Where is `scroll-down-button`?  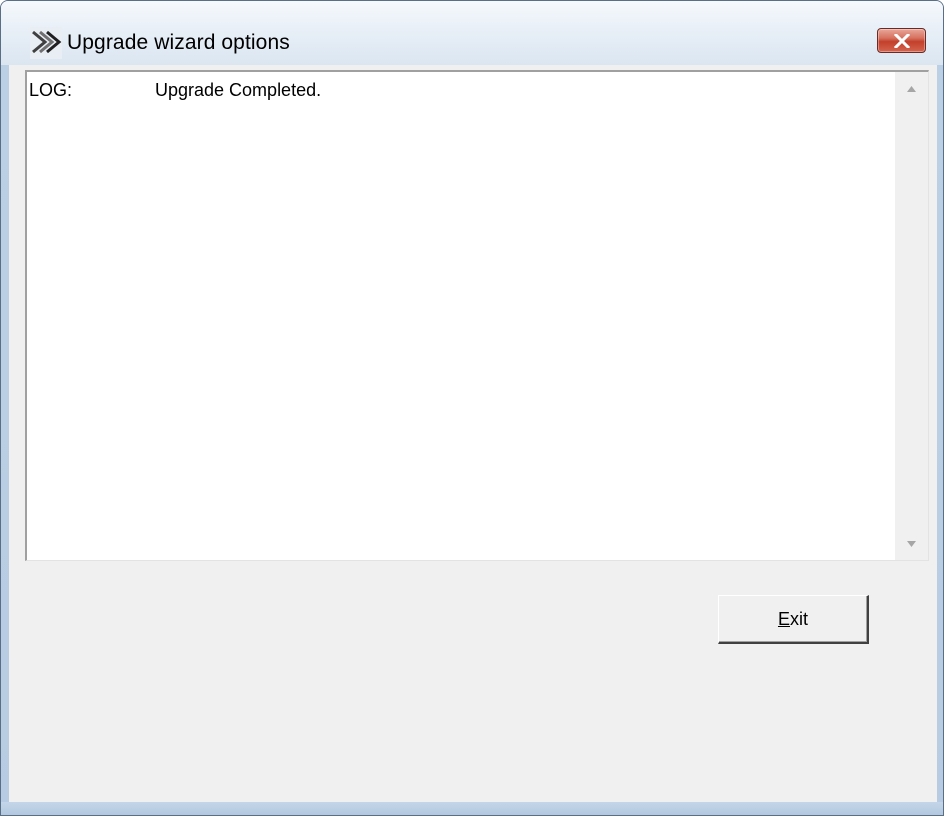
scroll-down-button is located at coordinates (911, 543).